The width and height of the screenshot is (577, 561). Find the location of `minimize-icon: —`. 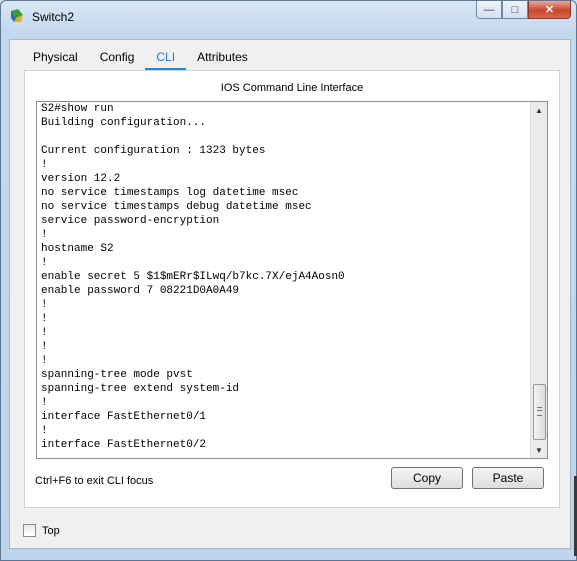

minimize-icon: — is located at coordinates (489, 10).